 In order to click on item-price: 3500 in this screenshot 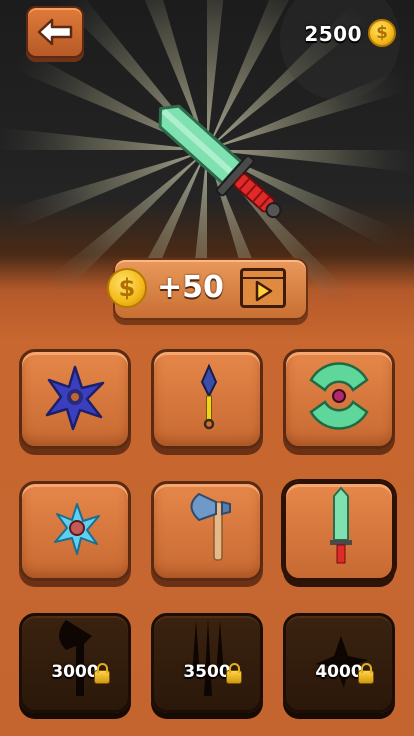, I will do `click(207, 672)`.